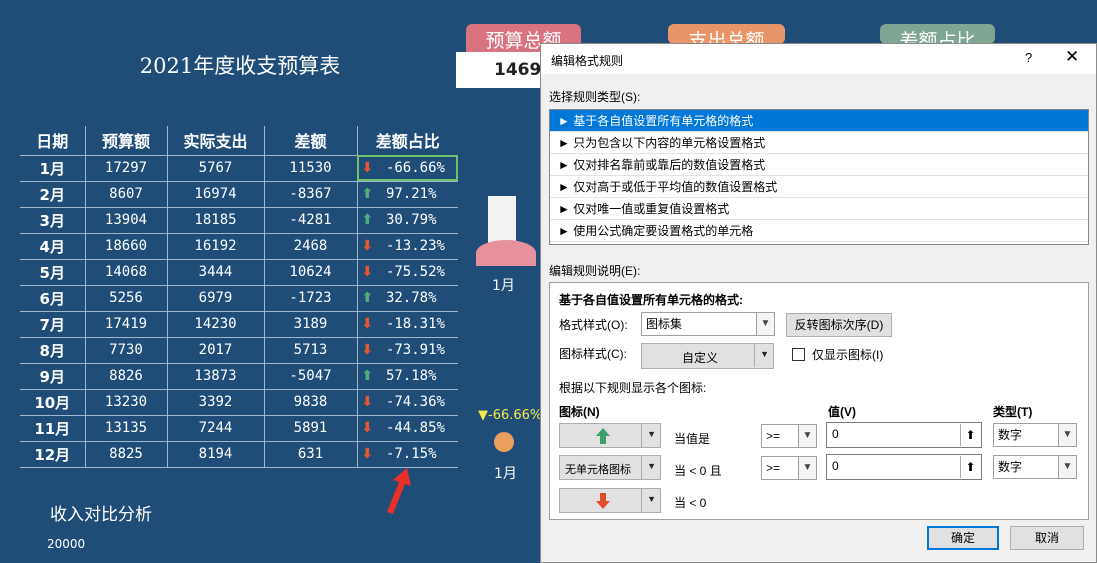 This screenshot has height=563, width=1097. Describe the element at coordinates (311, 402) in the screenshot. I see `diff-cell: 9838` at that location.